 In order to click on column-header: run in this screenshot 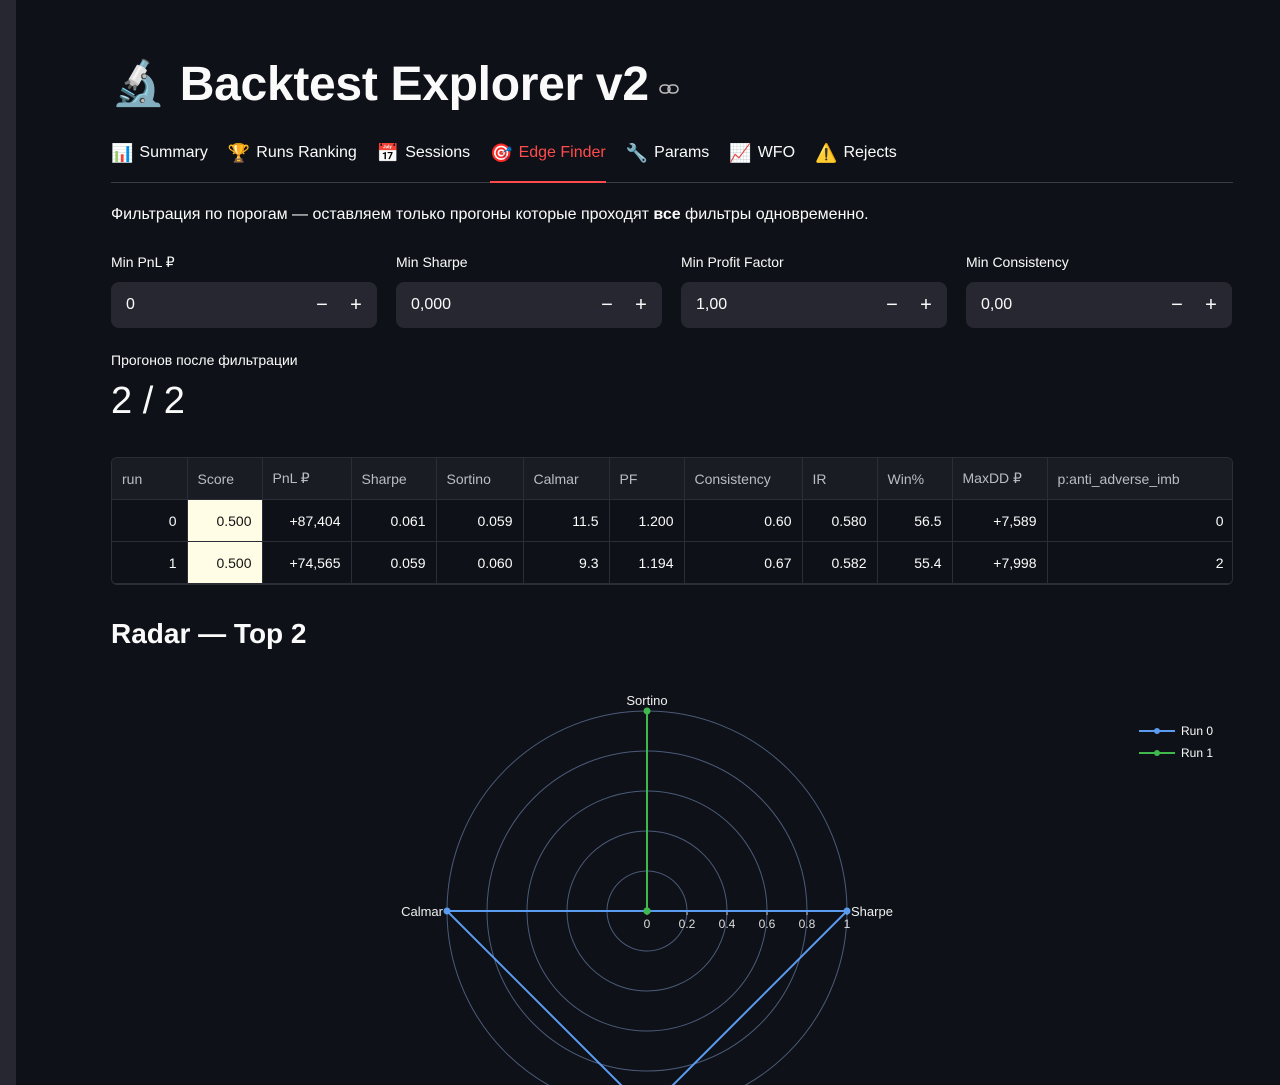, I will do `click(150, 479)`.